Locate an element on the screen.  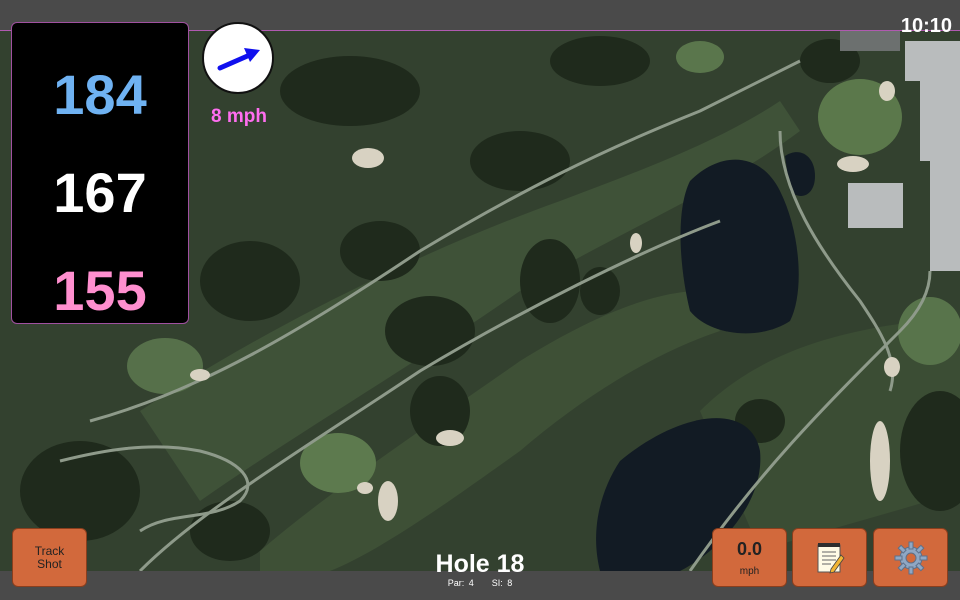
wind-direction-arrow-icon is located at coordinates (238, 59).